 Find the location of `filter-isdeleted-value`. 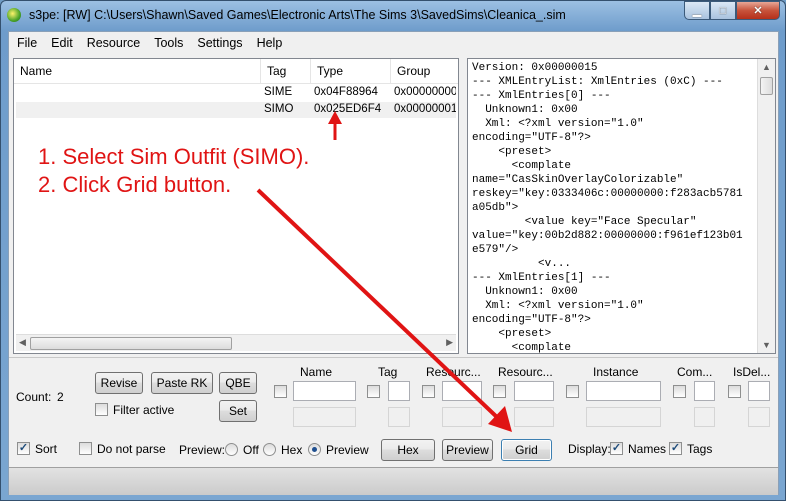

filter-isdeleted-value is located at coordinates (759, 417).